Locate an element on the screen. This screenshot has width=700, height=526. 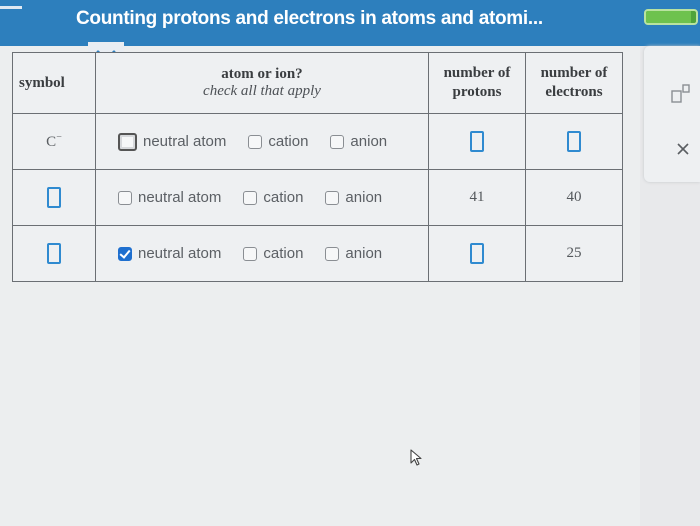
answer-tools-panel is located at coordinates (672, 114).